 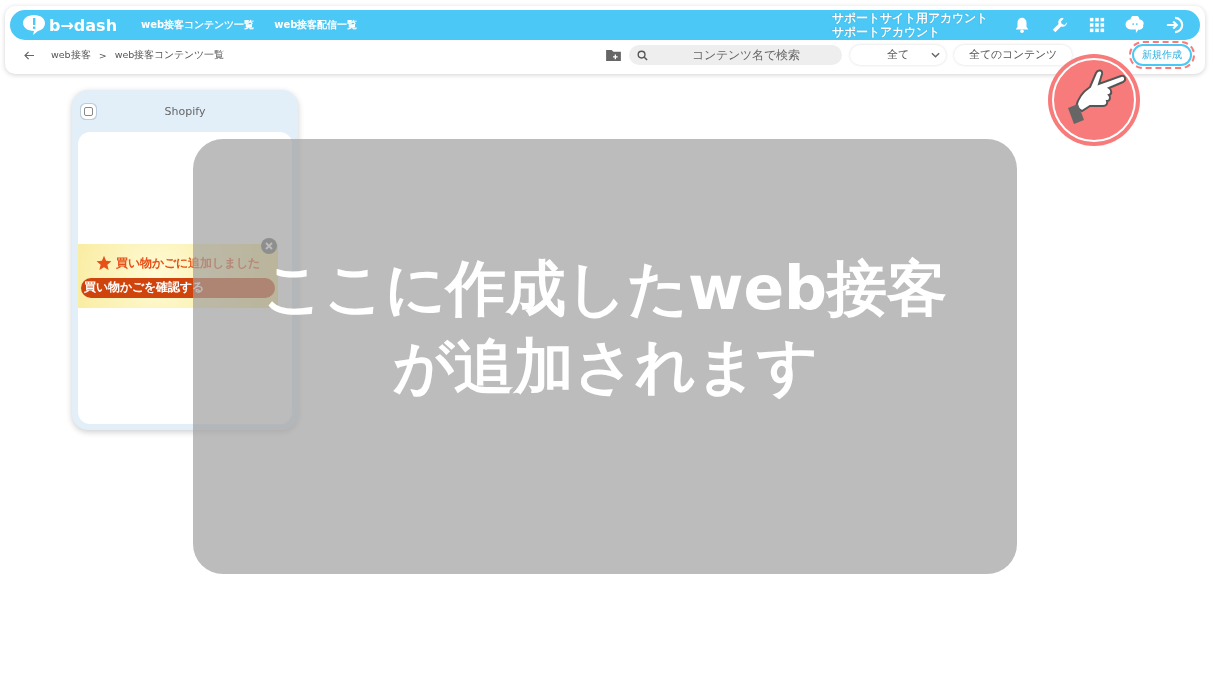 What do you see at coordinates (605, 366) in the screenshot?
I see `overlay-text: が追加されます` at bounding box center [605, 366].